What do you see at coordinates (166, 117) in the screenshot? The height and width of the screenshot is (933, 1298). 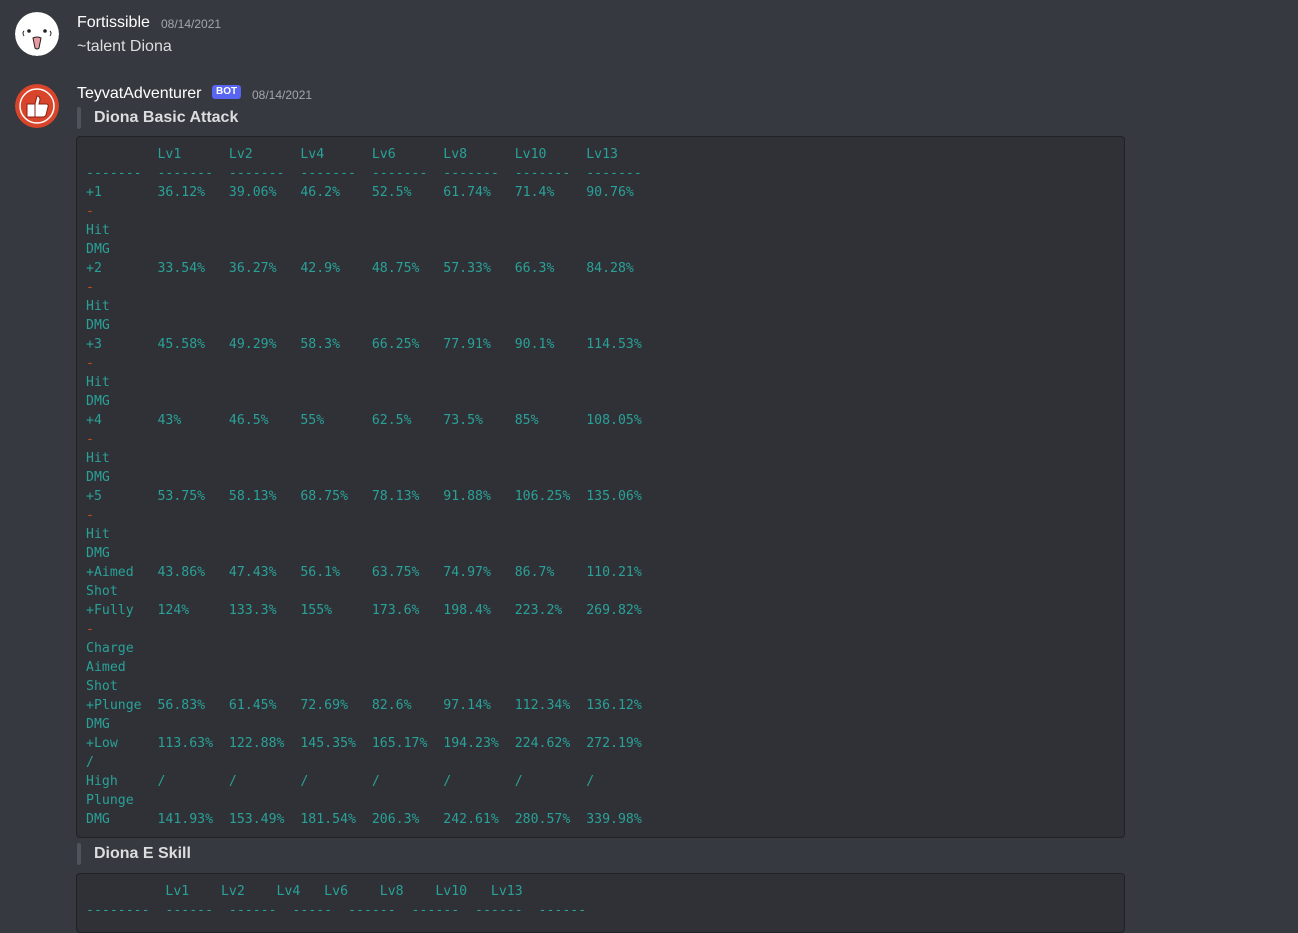 I see `section-title-basic-attack: Diona Basic Attack` at bounding box center [166, 117].